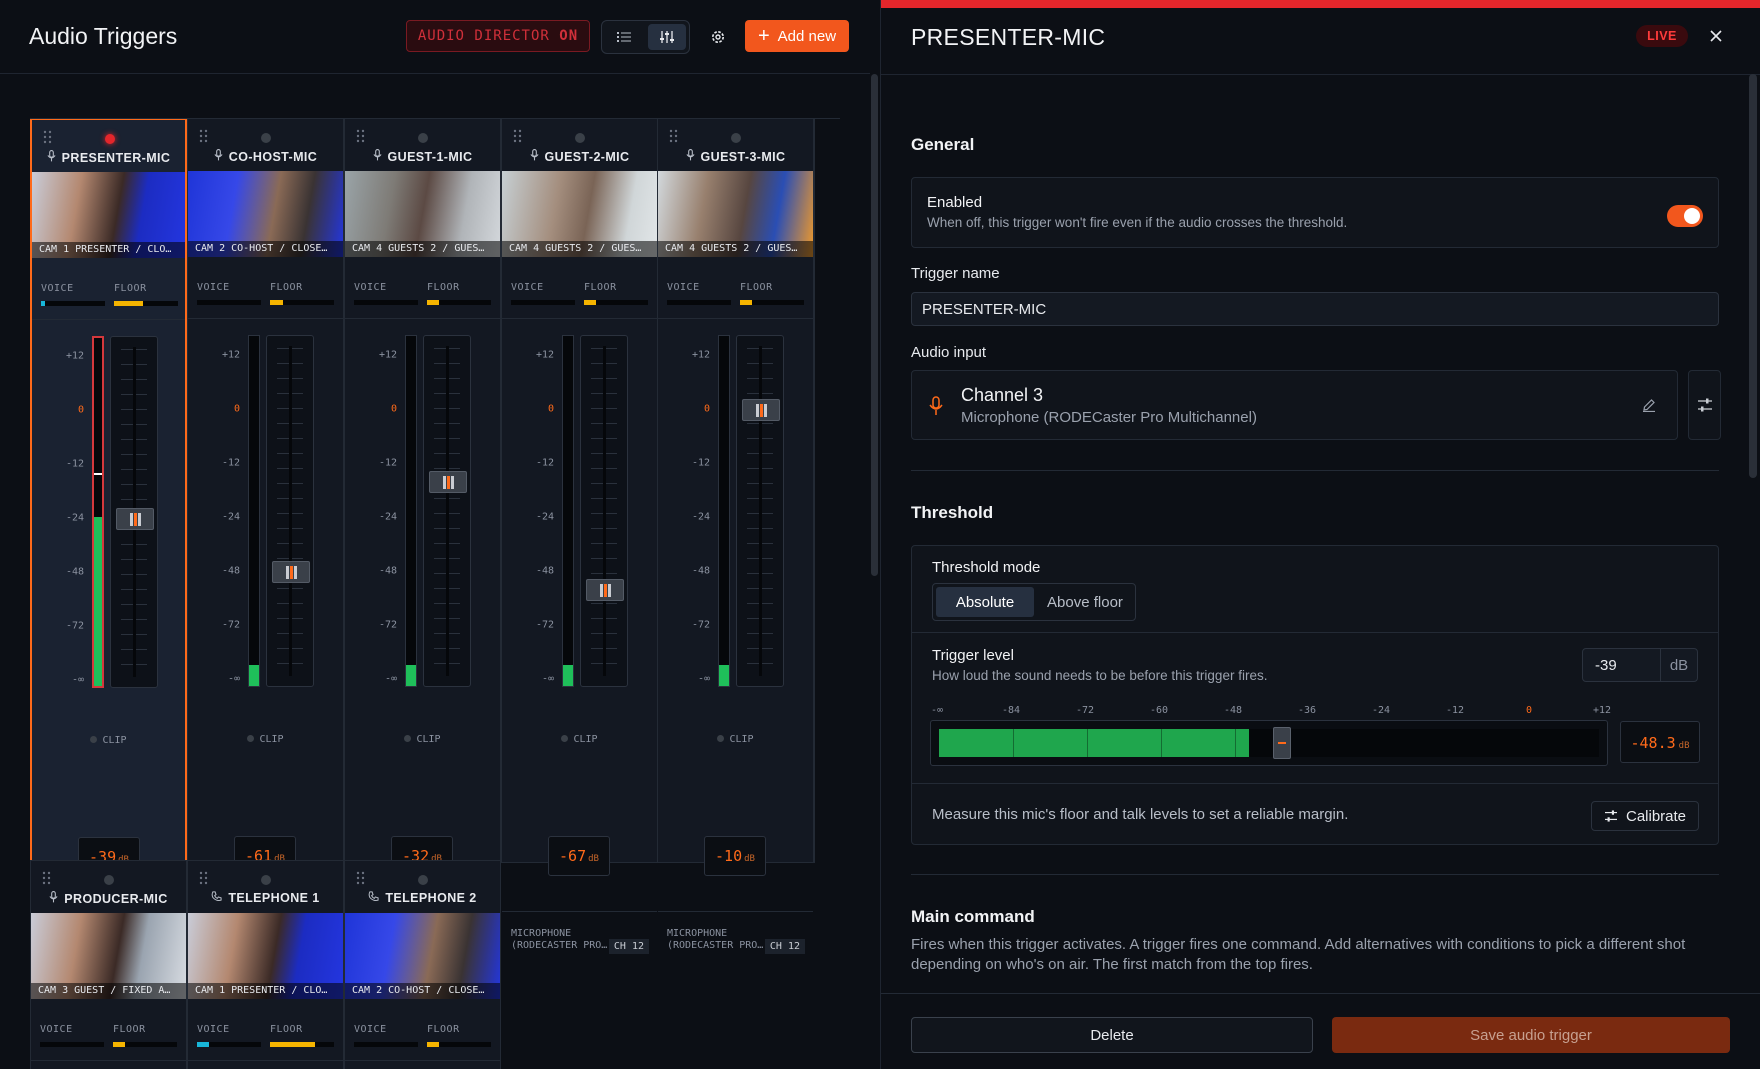 This screenshot has height=1069, width=1760. What do you see at coordinates (1307, 710) in the screenshot?
I see `level-scale-tick: -36` at bounding box center [1307, 710].